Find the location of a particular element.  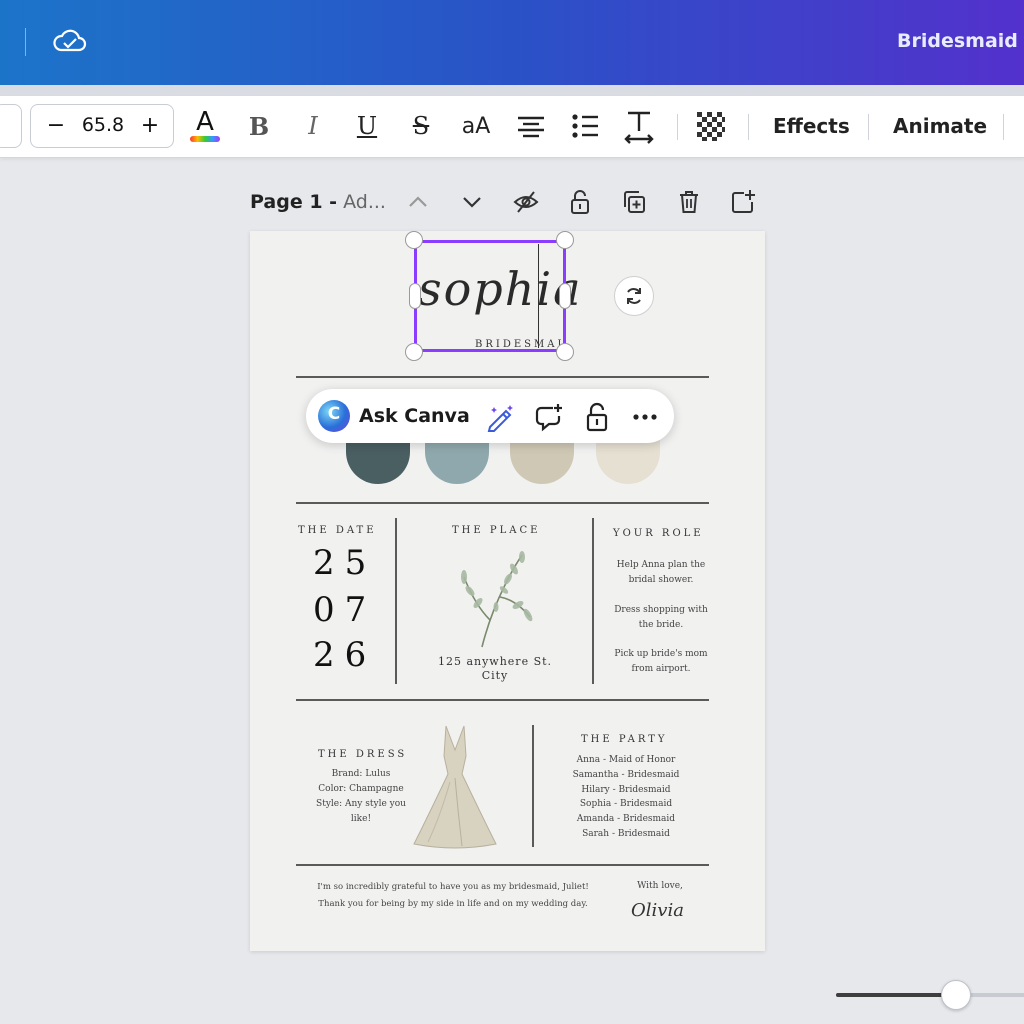

add-page-icon is located at coordinates (743, 202).